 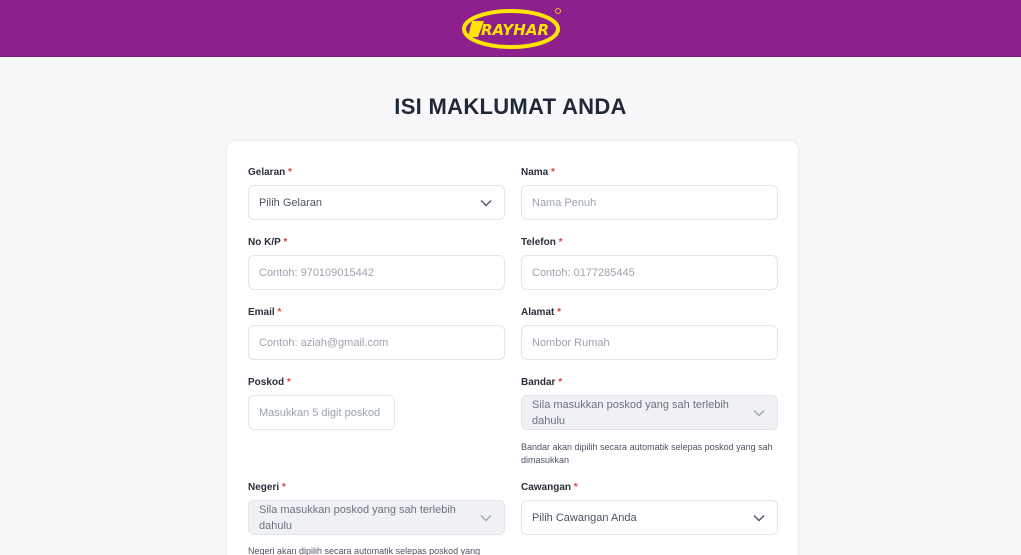 I want to click on cawangan-select: Pilih Cawangan Anda, so click(x=649, y=517).